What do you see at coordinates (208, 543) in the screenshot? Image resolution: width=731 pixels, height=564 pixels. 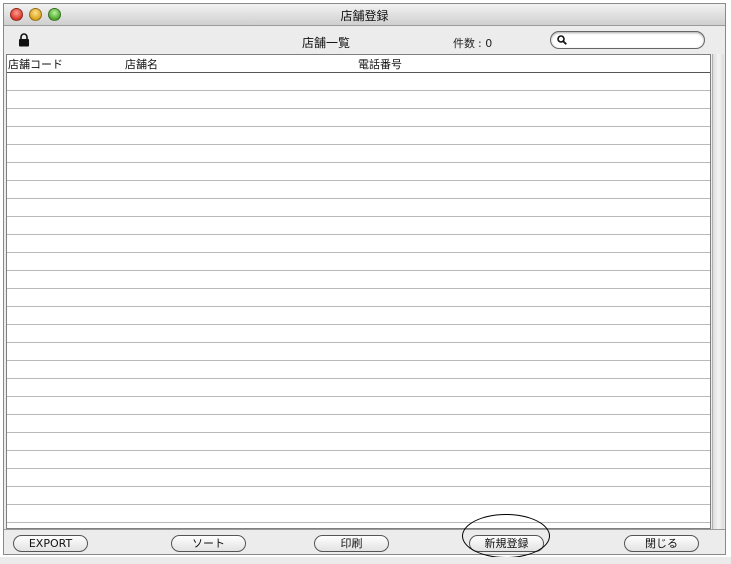 I see `sort-button: ソート` at bounding box center [208, 543].